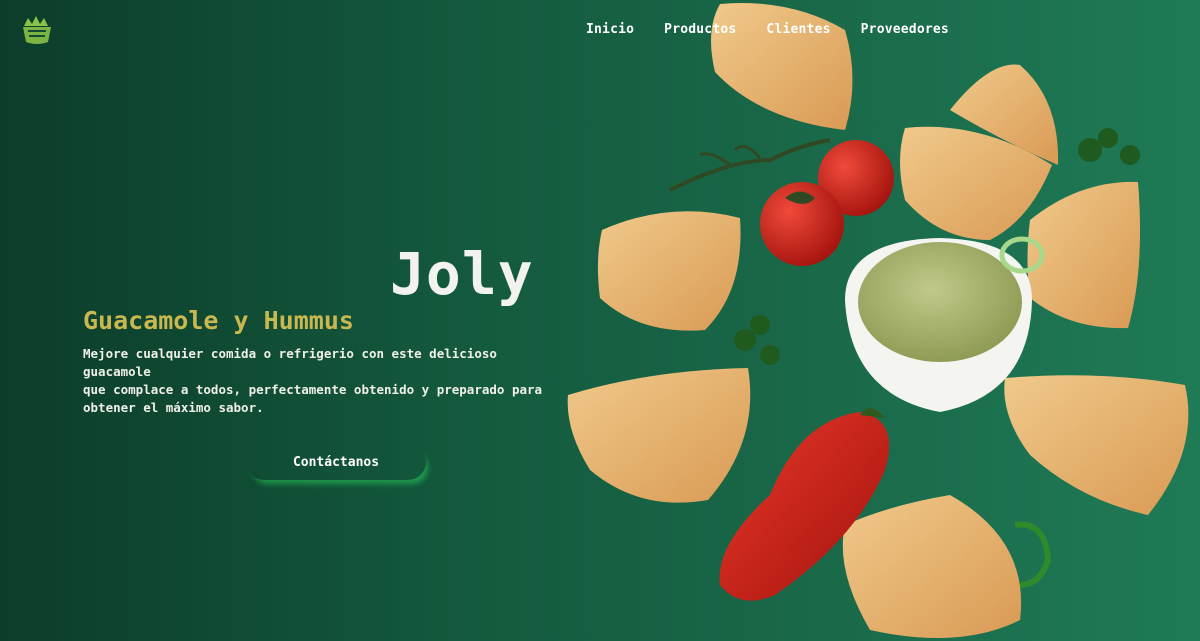 This screenshot has width=1200, height=641. Describe the element at coordinates (462, 274) in the screenshot. I see `brand-title: Joly` at that location.